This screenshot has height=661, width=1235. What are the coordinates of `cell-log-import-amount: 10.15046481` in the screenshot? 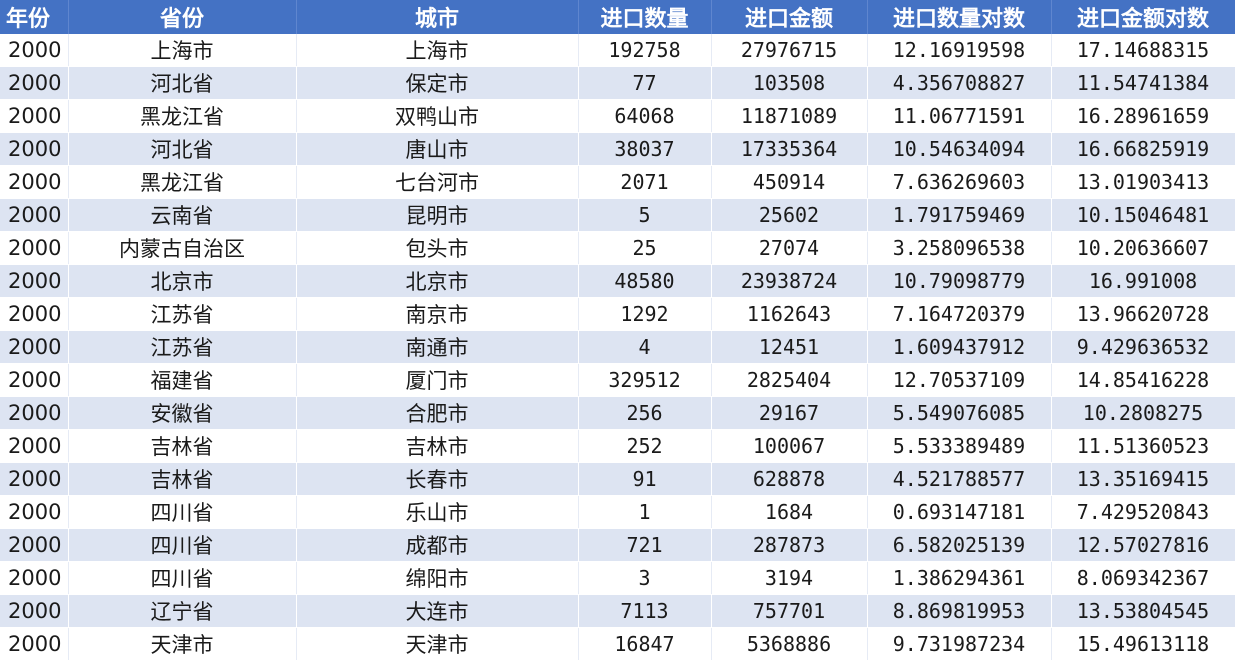 It's located at (1143, 215).